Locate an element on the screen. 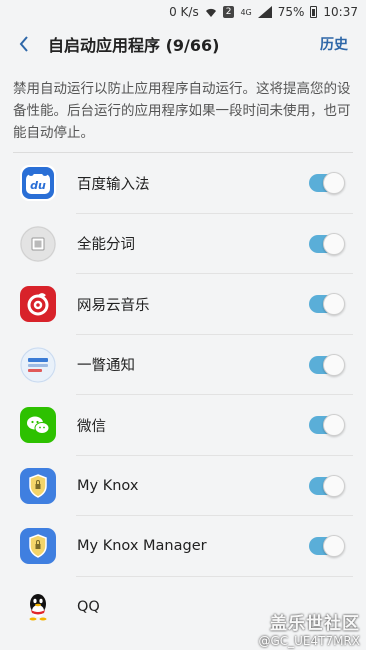 The image size is (366, 650). app-name: My Knox is located at coordinates (108, 485).